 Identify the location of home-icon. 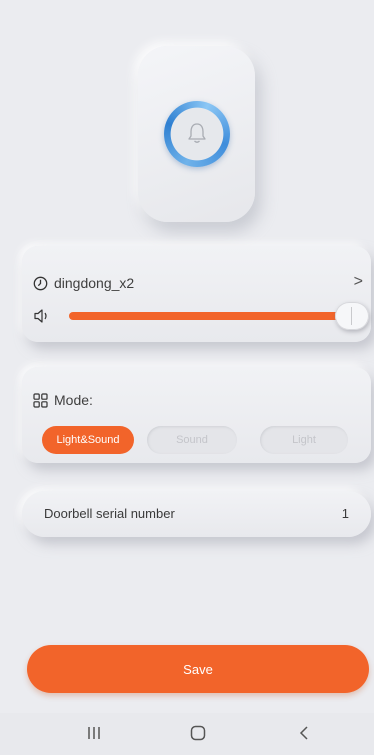
(198, 735).